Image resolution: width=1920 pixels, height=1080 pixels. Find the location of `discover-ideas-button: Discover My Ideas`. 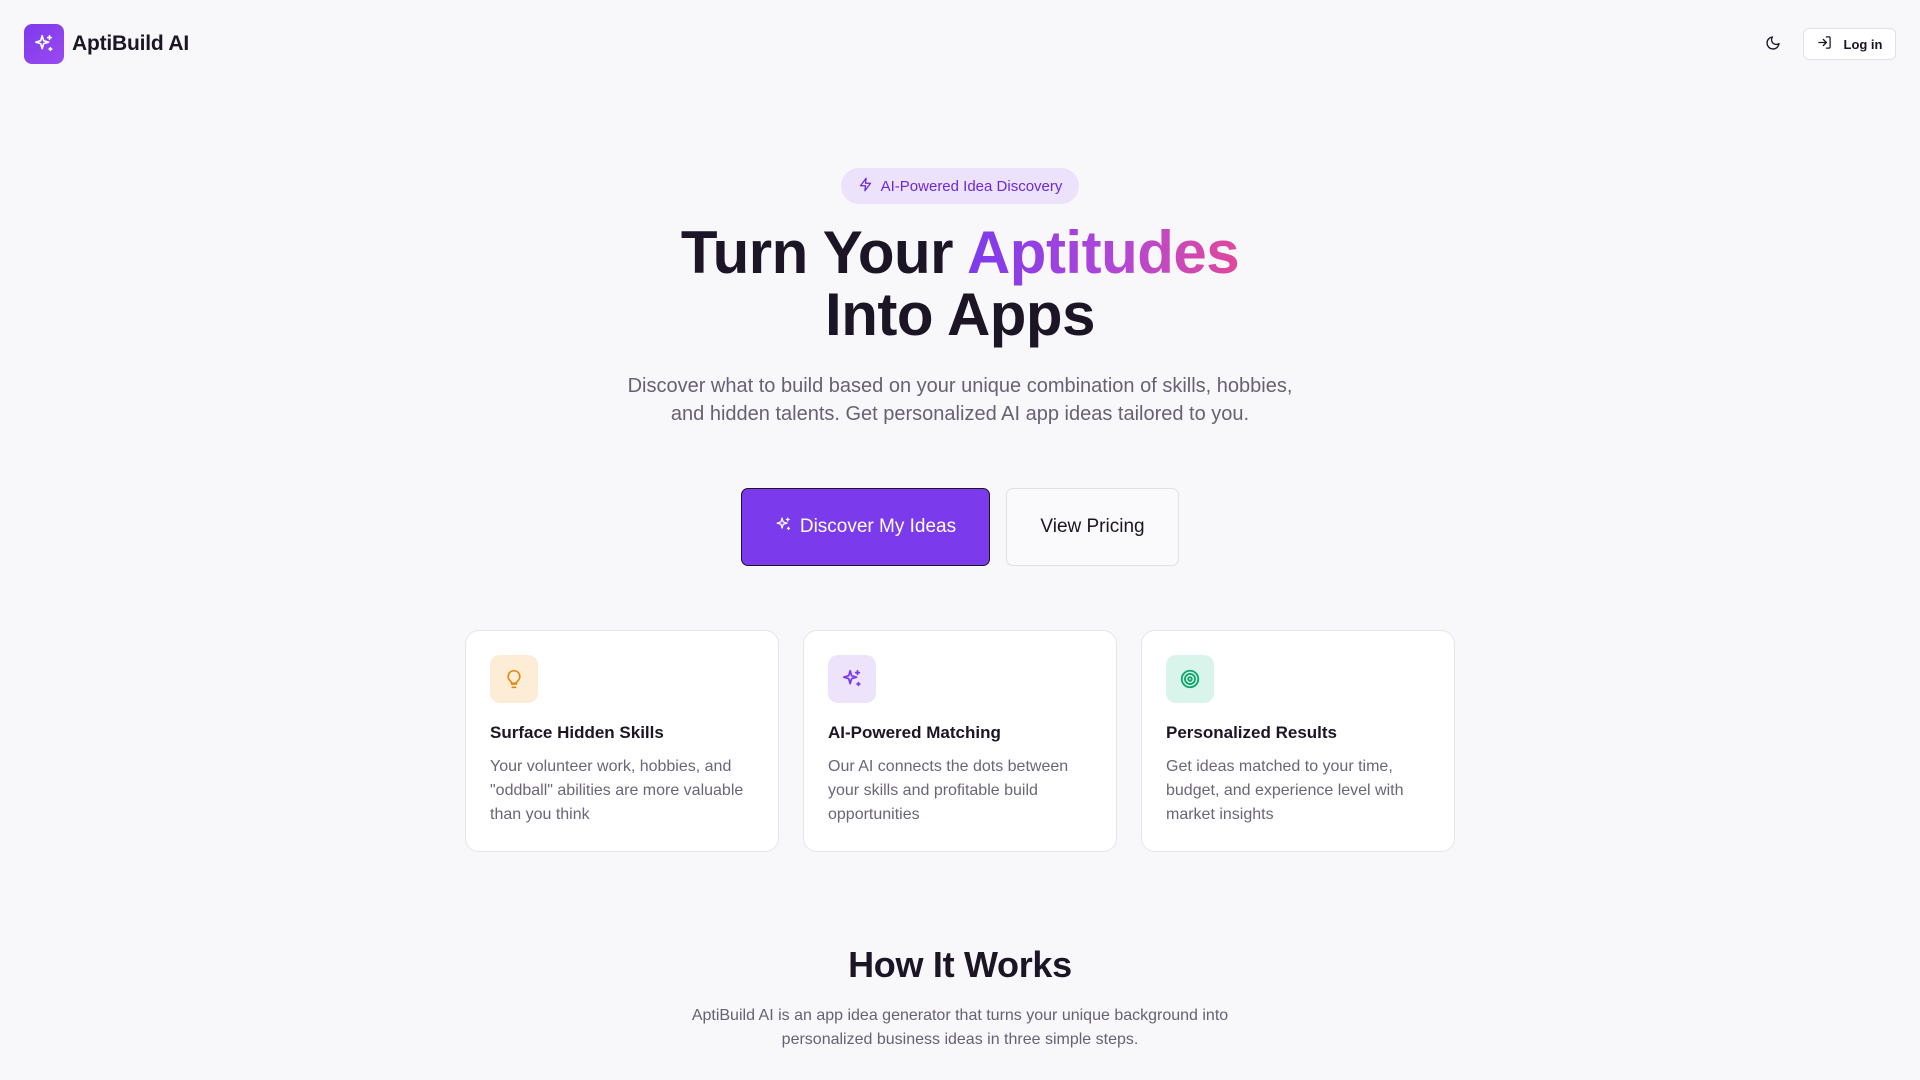

discover-ideas-button: Discover My Ideas is located at coordinates (865, 527).